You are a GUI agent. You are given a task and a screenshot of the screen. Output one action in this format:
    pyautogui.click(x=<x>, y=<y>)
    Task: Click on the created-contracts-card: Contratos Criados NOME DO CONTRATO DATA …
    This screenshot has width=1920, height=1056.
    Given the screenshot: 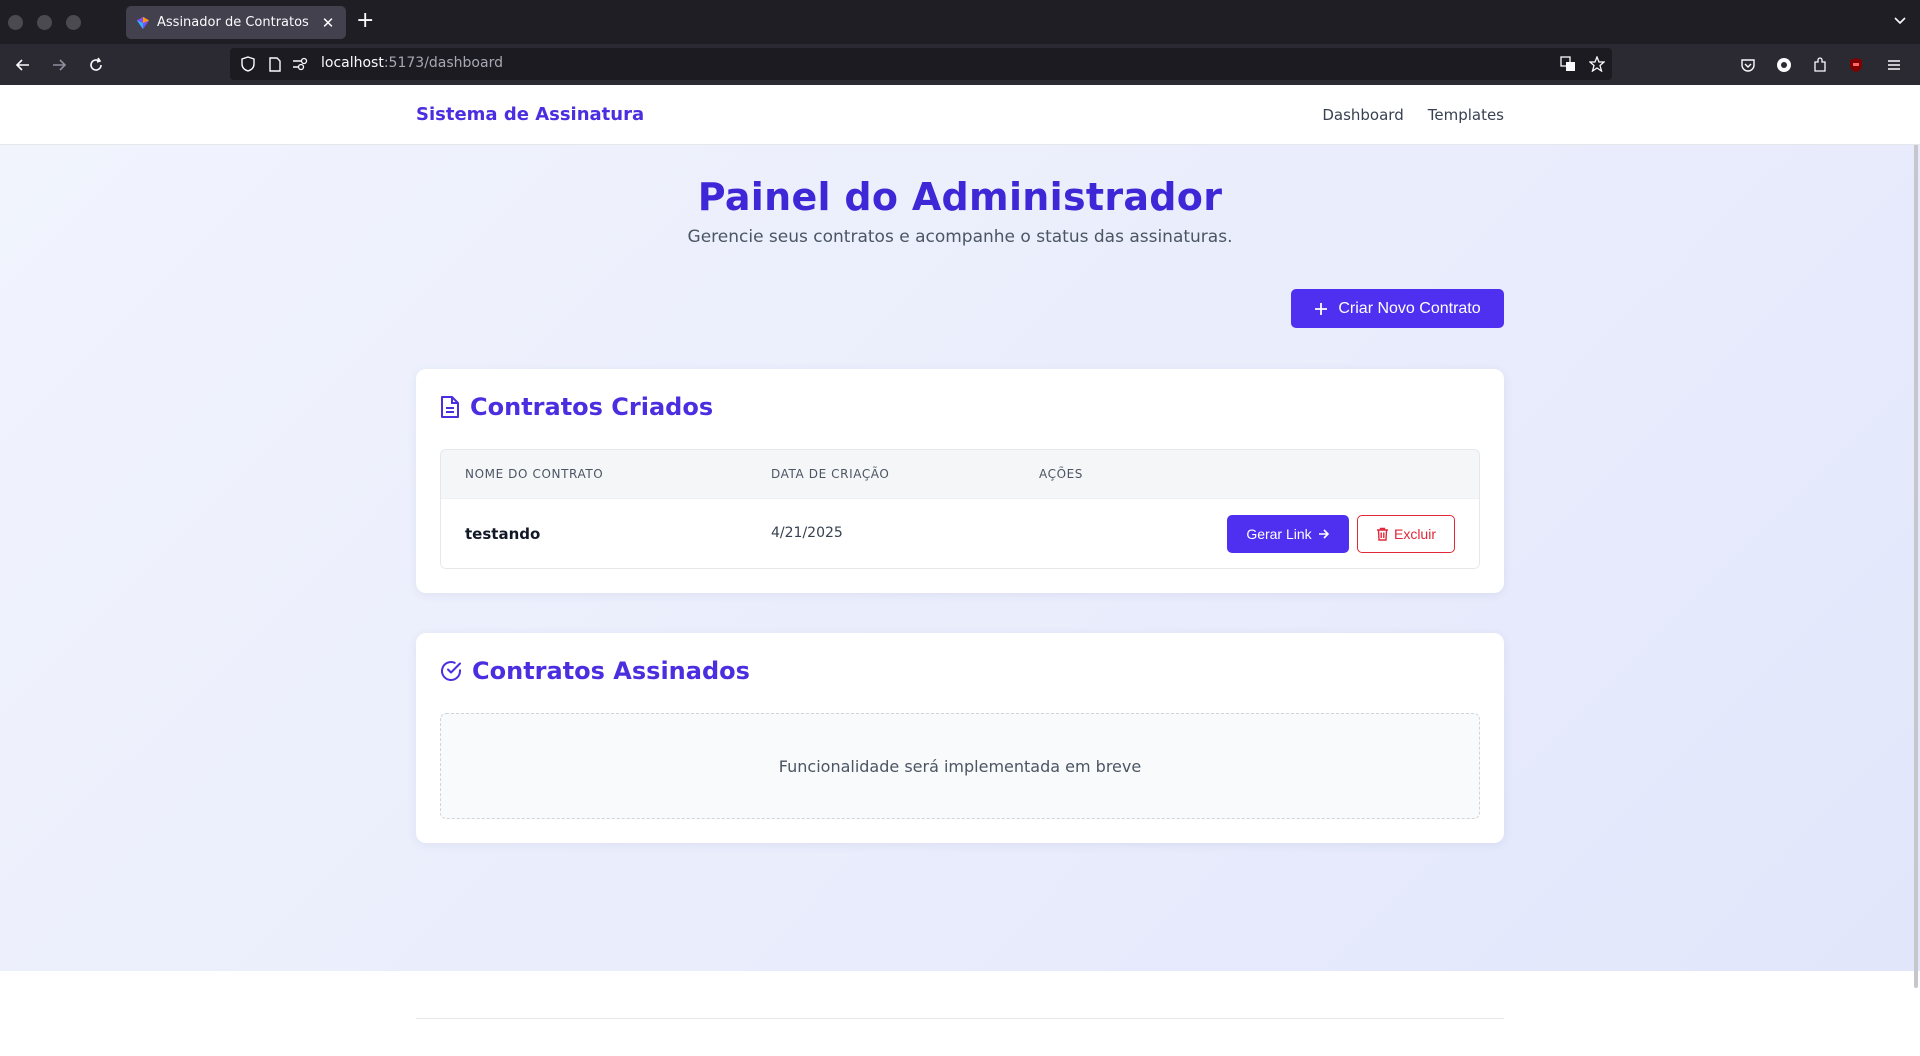 What is the action you would take?
    pyautogui.click(x=960, y=481)
    